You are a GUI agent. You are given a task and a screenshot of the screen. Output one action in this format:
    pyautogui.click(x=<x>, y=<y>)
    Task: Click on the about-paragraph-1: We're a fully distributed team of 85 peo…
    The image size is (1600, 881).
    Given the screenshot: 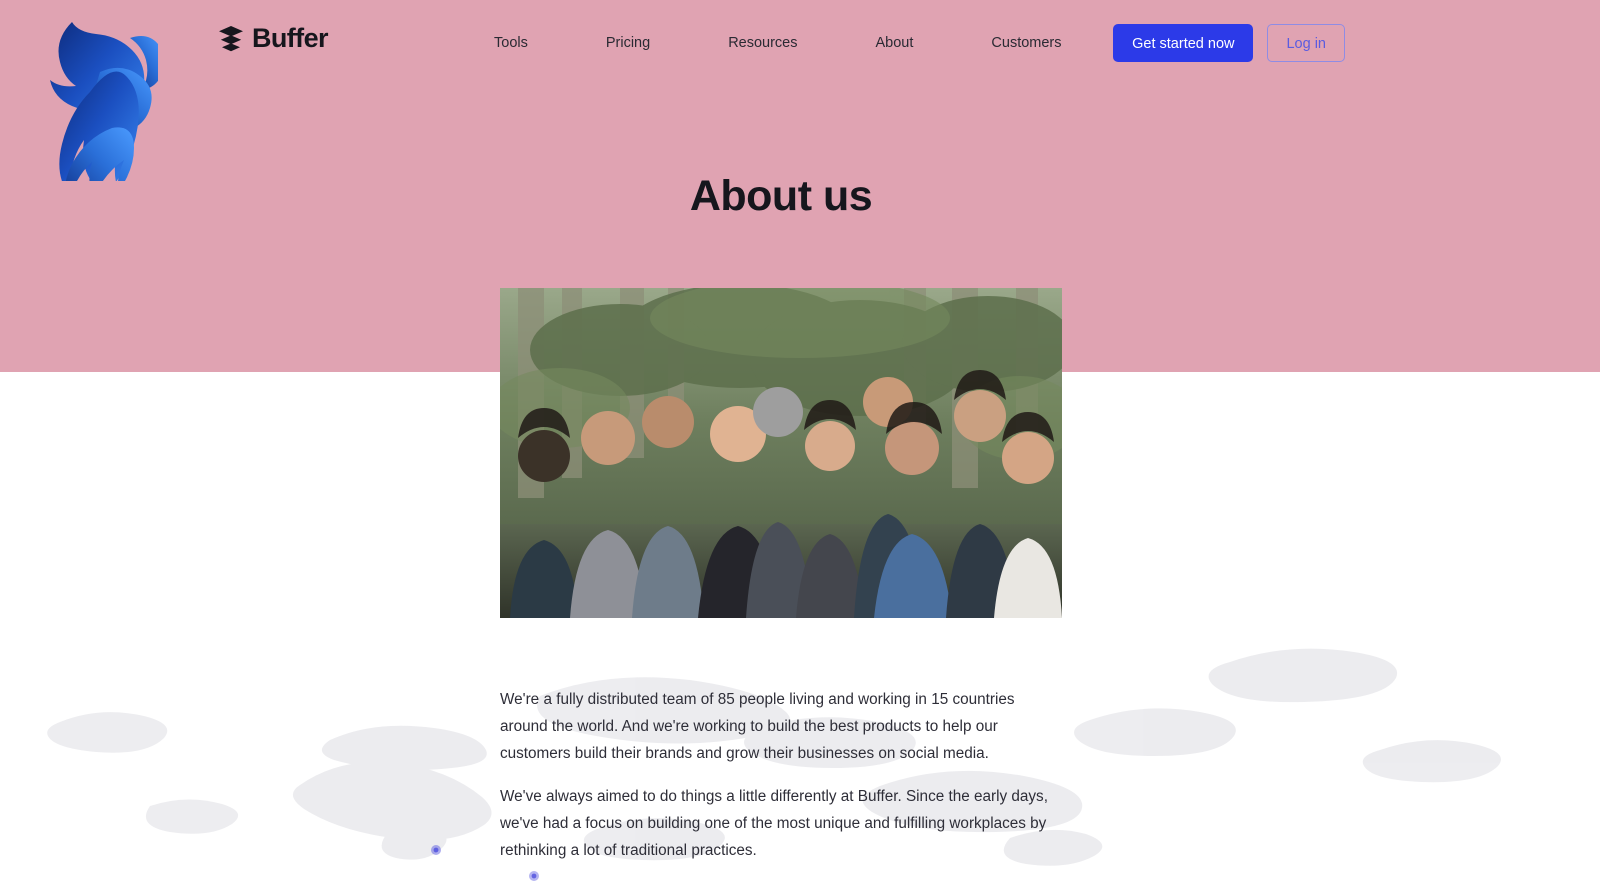 What is the action you would take?
    pyautogui.click(x=757, y=726)
    